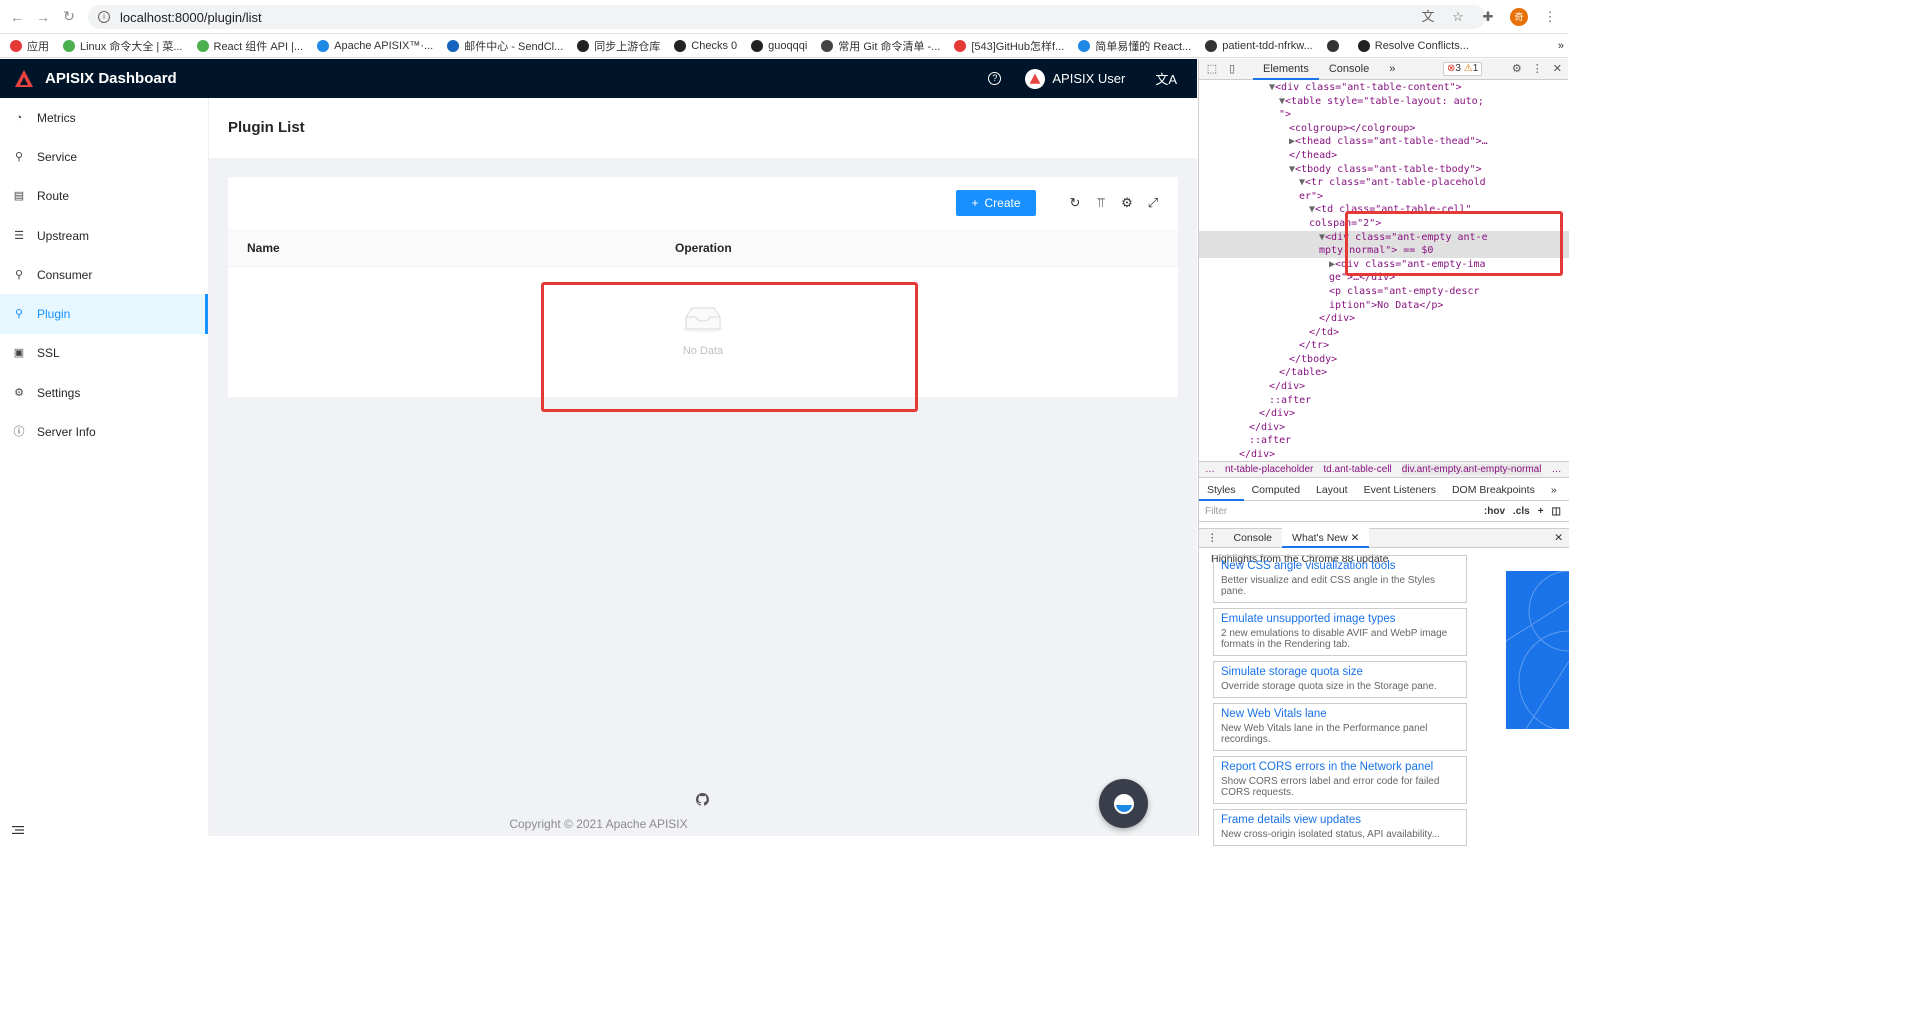 This screenshot has height=1021, width=1916. I want to click on whats-new-title-link: New Web Vitals lane, so click(1340, 714).